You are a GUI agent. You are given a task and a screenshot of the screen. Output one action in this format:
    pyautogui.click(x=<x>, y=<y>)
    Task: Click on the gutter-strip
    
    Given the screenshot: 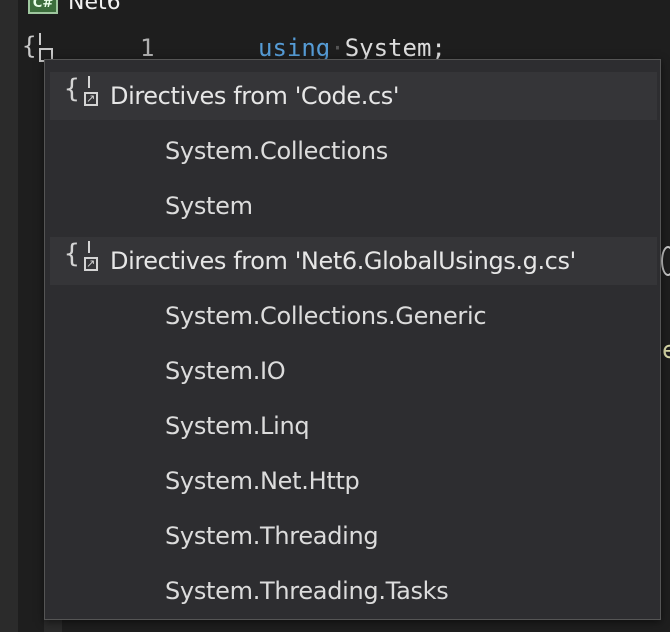 What is the action you would take?
    pyautogui.click(x=53, y=626)
    